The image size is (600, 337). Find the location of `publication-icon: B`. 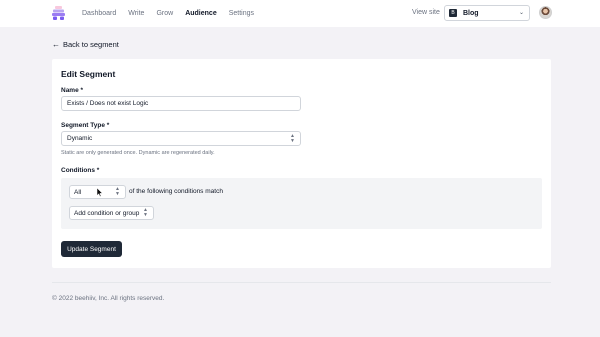

publication-icon: B is located at coordinates (453, 13).